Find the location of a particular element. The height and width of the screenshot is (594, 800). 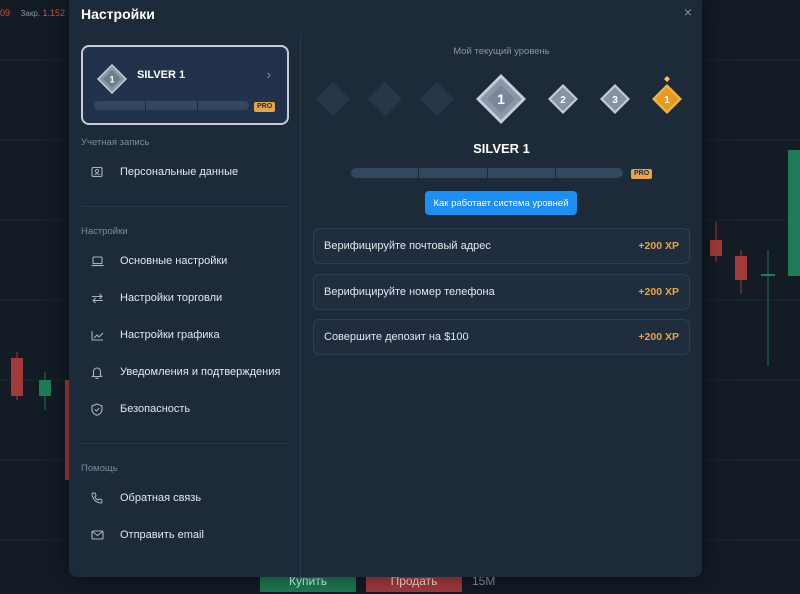

menu-item-label: Уведомления и подтверждения is located at coordinates (200, 372).